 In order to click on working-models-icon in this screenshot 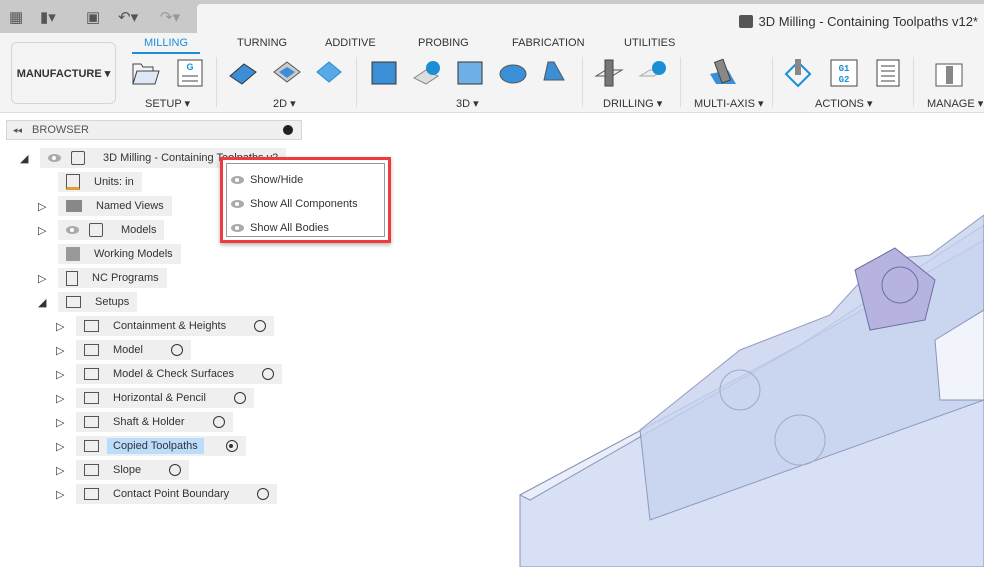, I will do `click(73, 254)`.